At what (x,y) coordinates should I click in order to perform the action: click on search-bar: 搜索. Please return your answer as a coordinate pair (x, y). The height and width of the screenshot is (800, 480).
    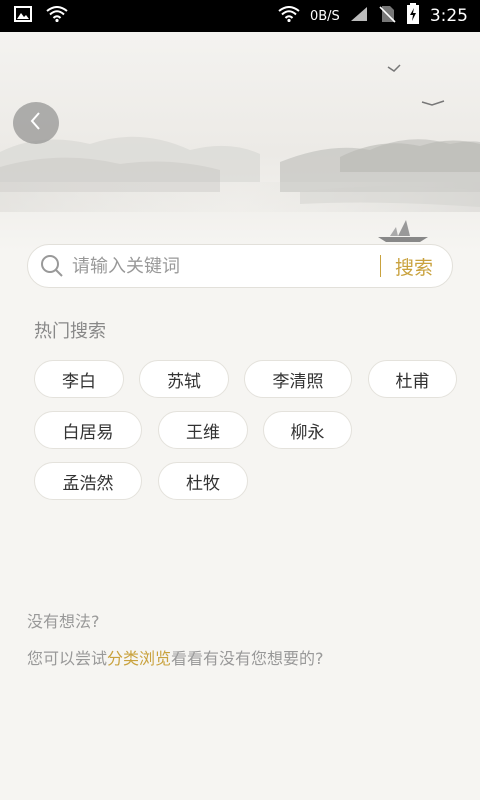
    Looking at the image, I should click on (240, 266).